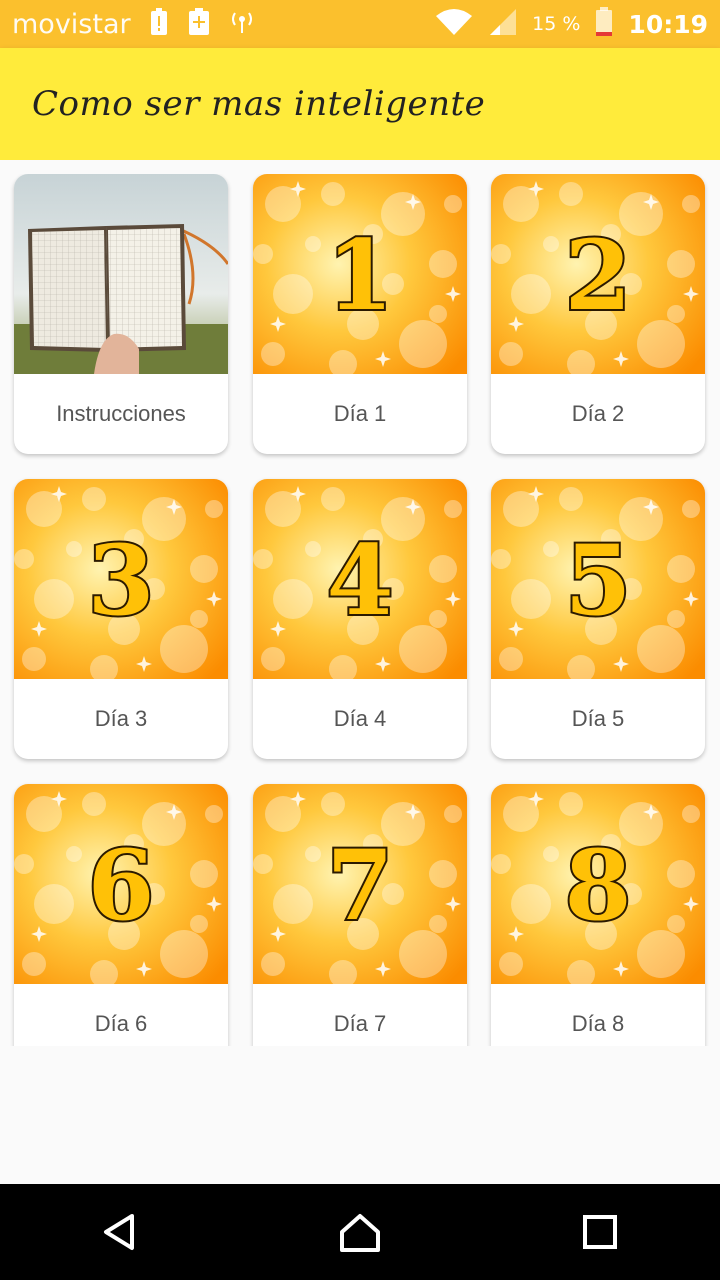 This screenshot has width=720, height=1280. I want to click on golden-bokeh: 3, so click(121, 579).